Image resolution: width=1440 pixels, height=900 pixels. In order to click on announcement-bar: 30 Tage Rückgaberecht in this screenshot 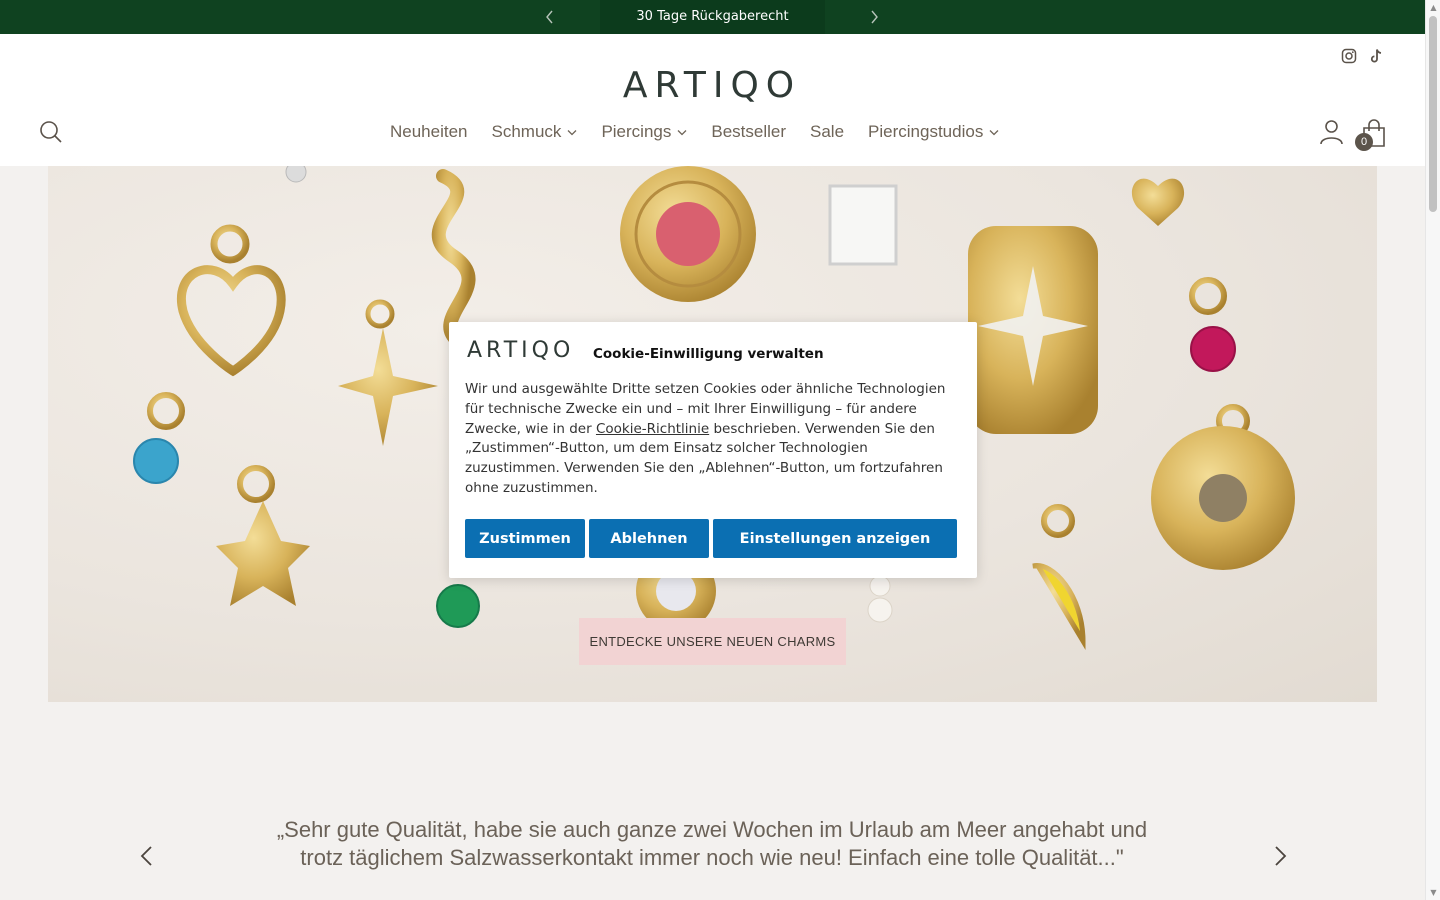, I will do `click(712, 17)`.